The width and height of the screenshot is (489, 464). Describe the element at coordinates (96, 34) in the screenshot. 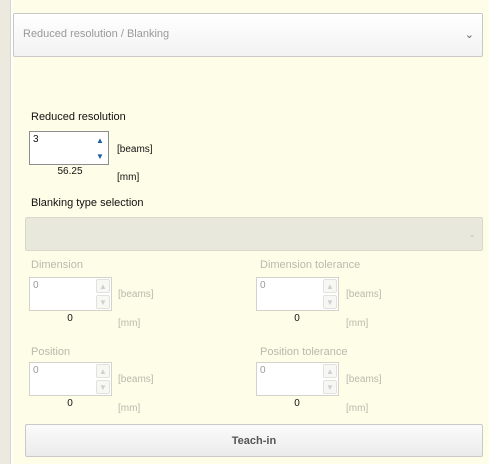

I see `mode-dropdown-value: Reduced resolution / Blanking` at that location.